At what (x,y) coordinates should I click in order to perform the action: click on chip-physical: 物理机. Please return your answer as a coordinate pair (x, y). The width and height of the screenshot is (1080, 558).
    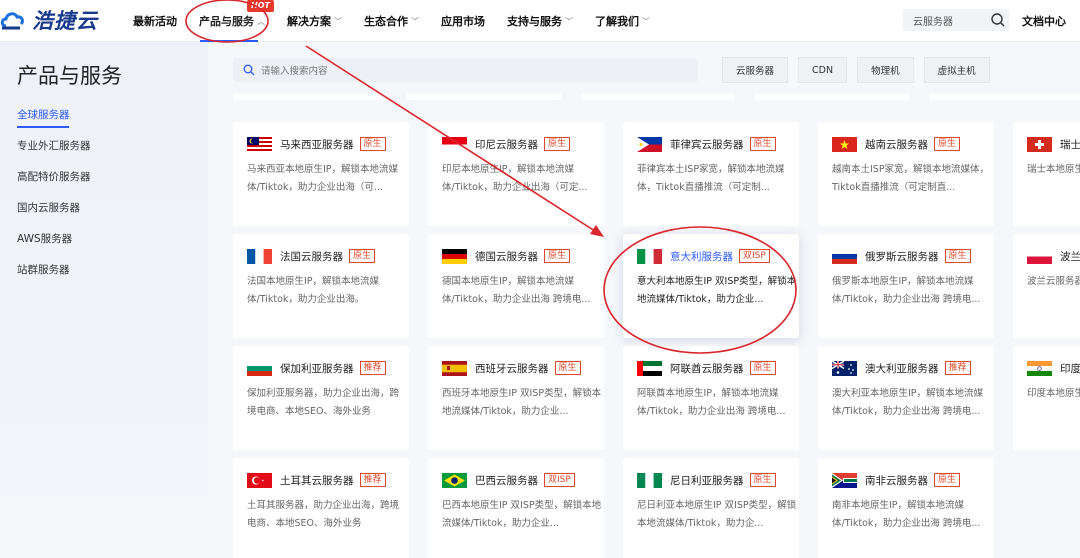
    Looking at the image, I should click on (885, 70).